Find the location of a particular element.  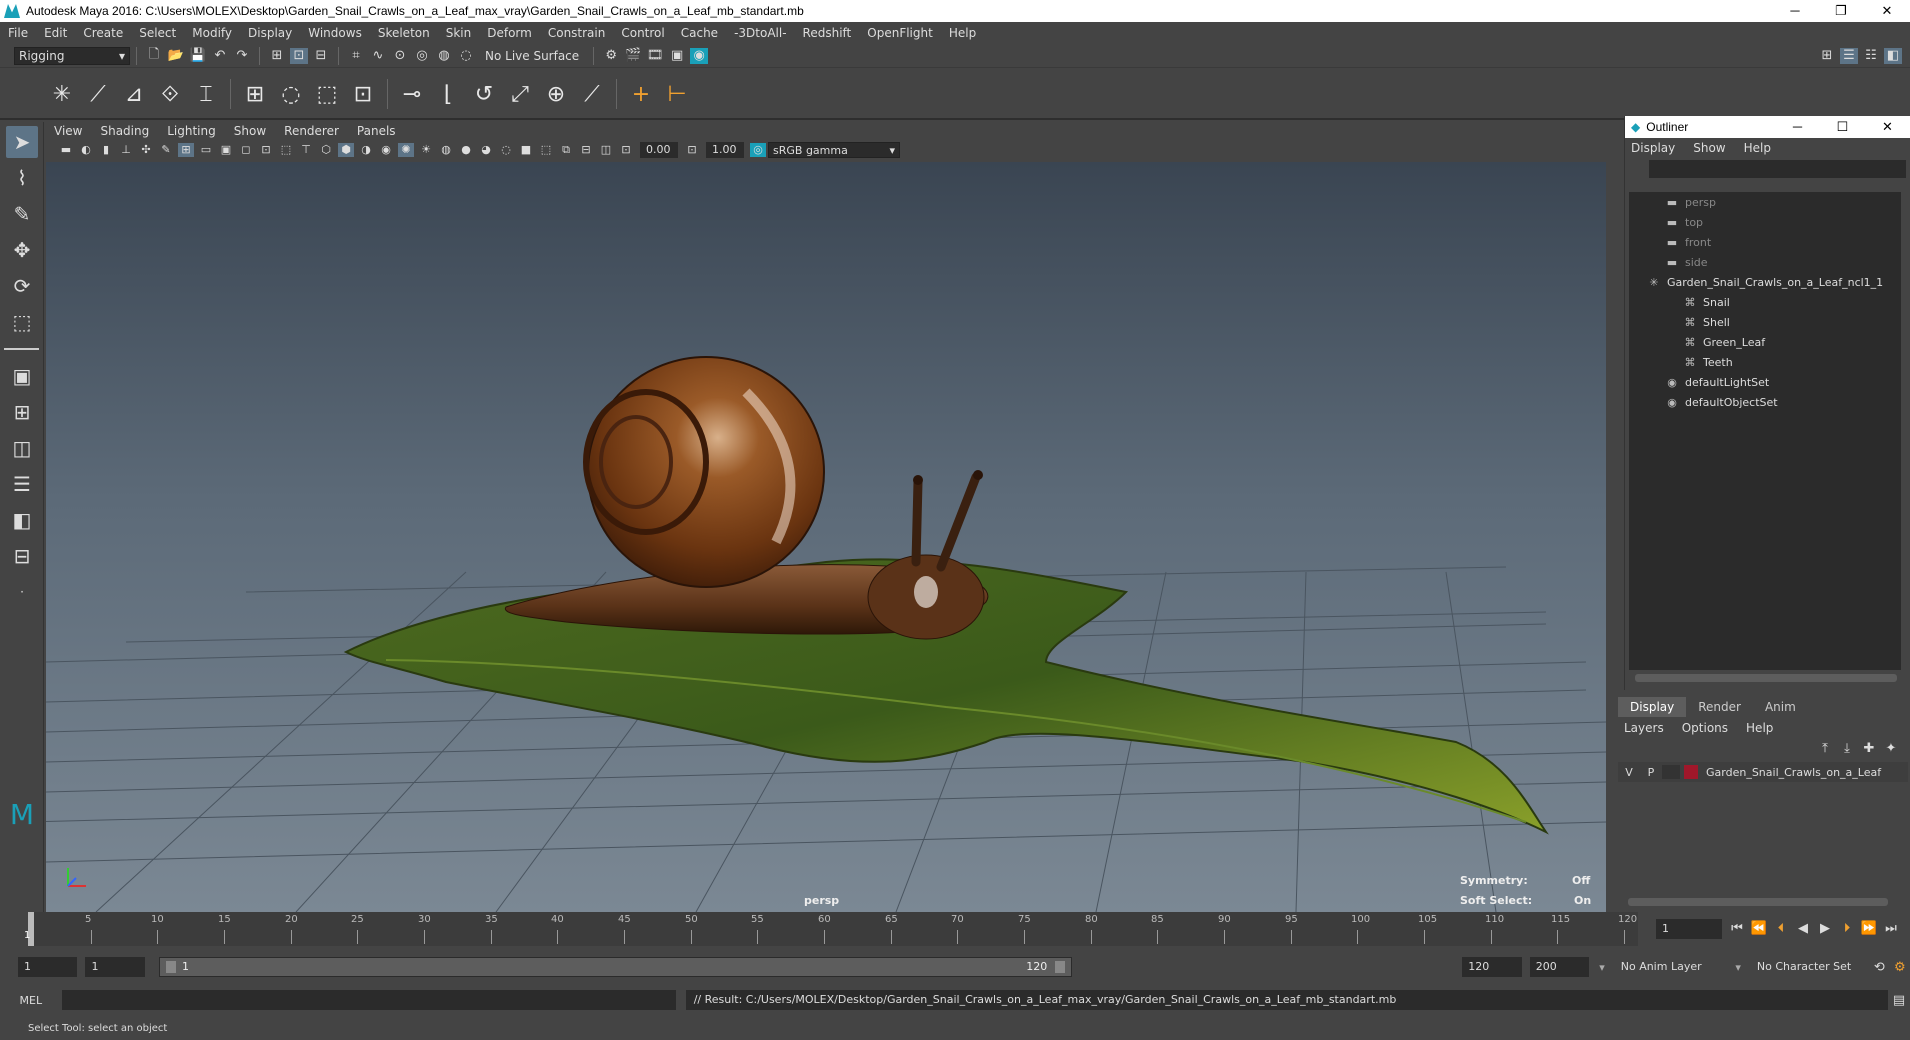

select-hierarchy-icon: ⊞ is located at coordinates (277, 56).